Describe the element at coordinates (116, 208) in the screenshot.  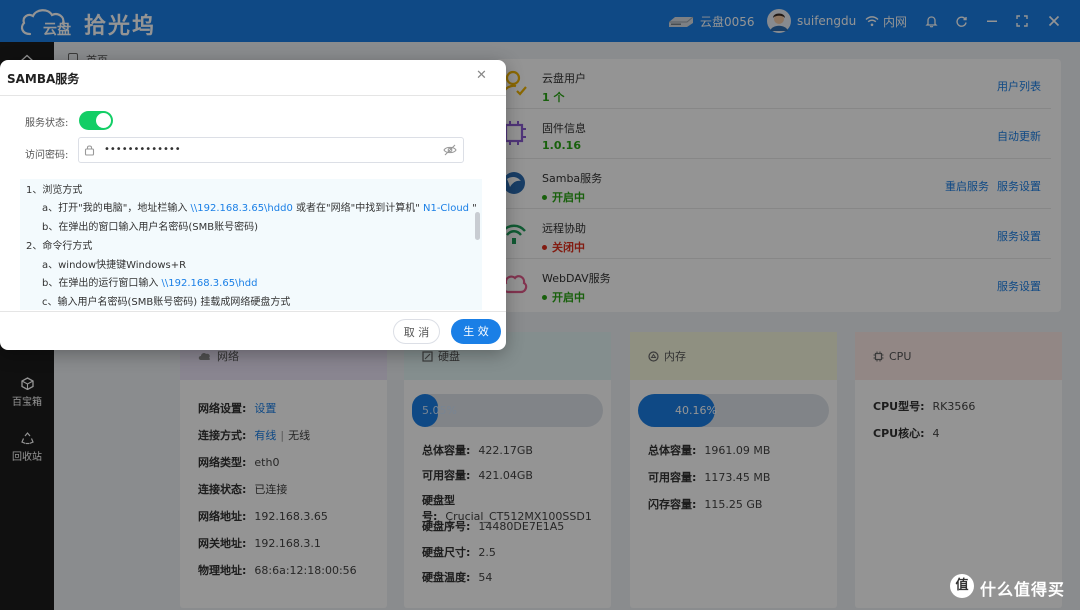
I see `help-text: a、打开"我的电脑"，地址栏输入` at that location.